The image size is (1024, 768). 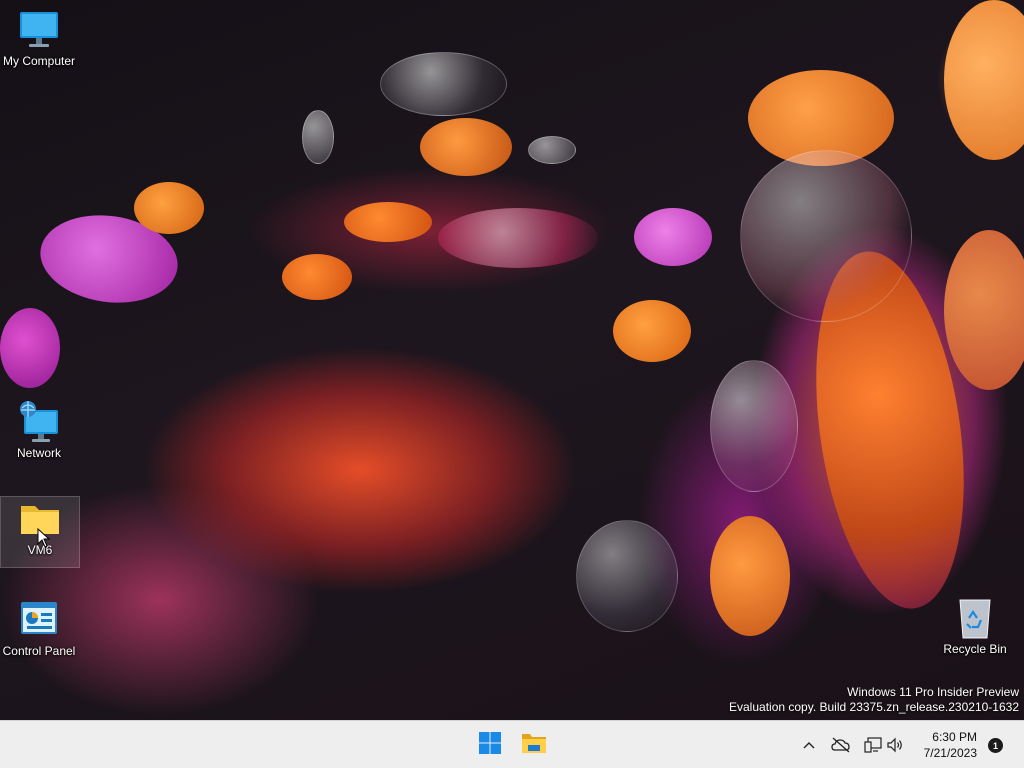 What do you see at coordinates (38, 453) in the screenshot?
I see `desktop-icon-label: Network` at bounding box center [38, 453].